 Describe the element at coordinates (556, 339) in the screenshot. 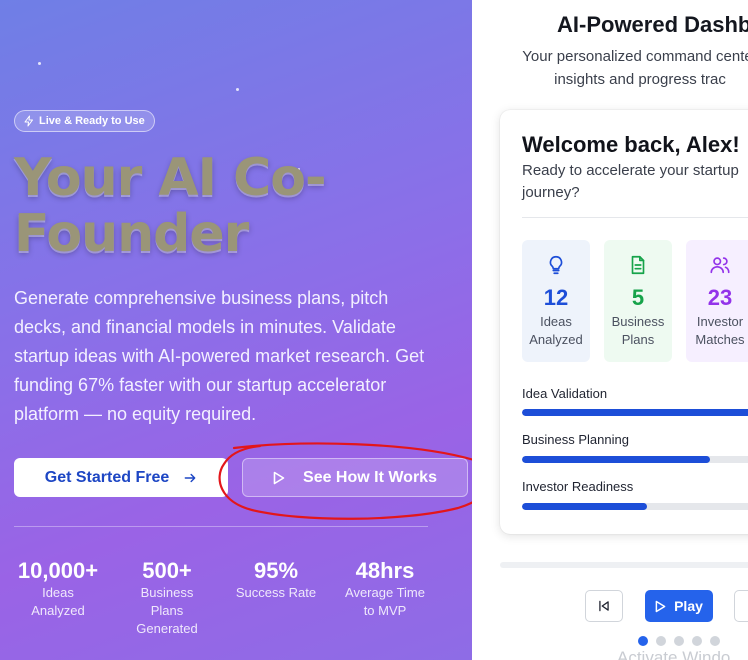

I see `metric-label: Analyzed` at that location.